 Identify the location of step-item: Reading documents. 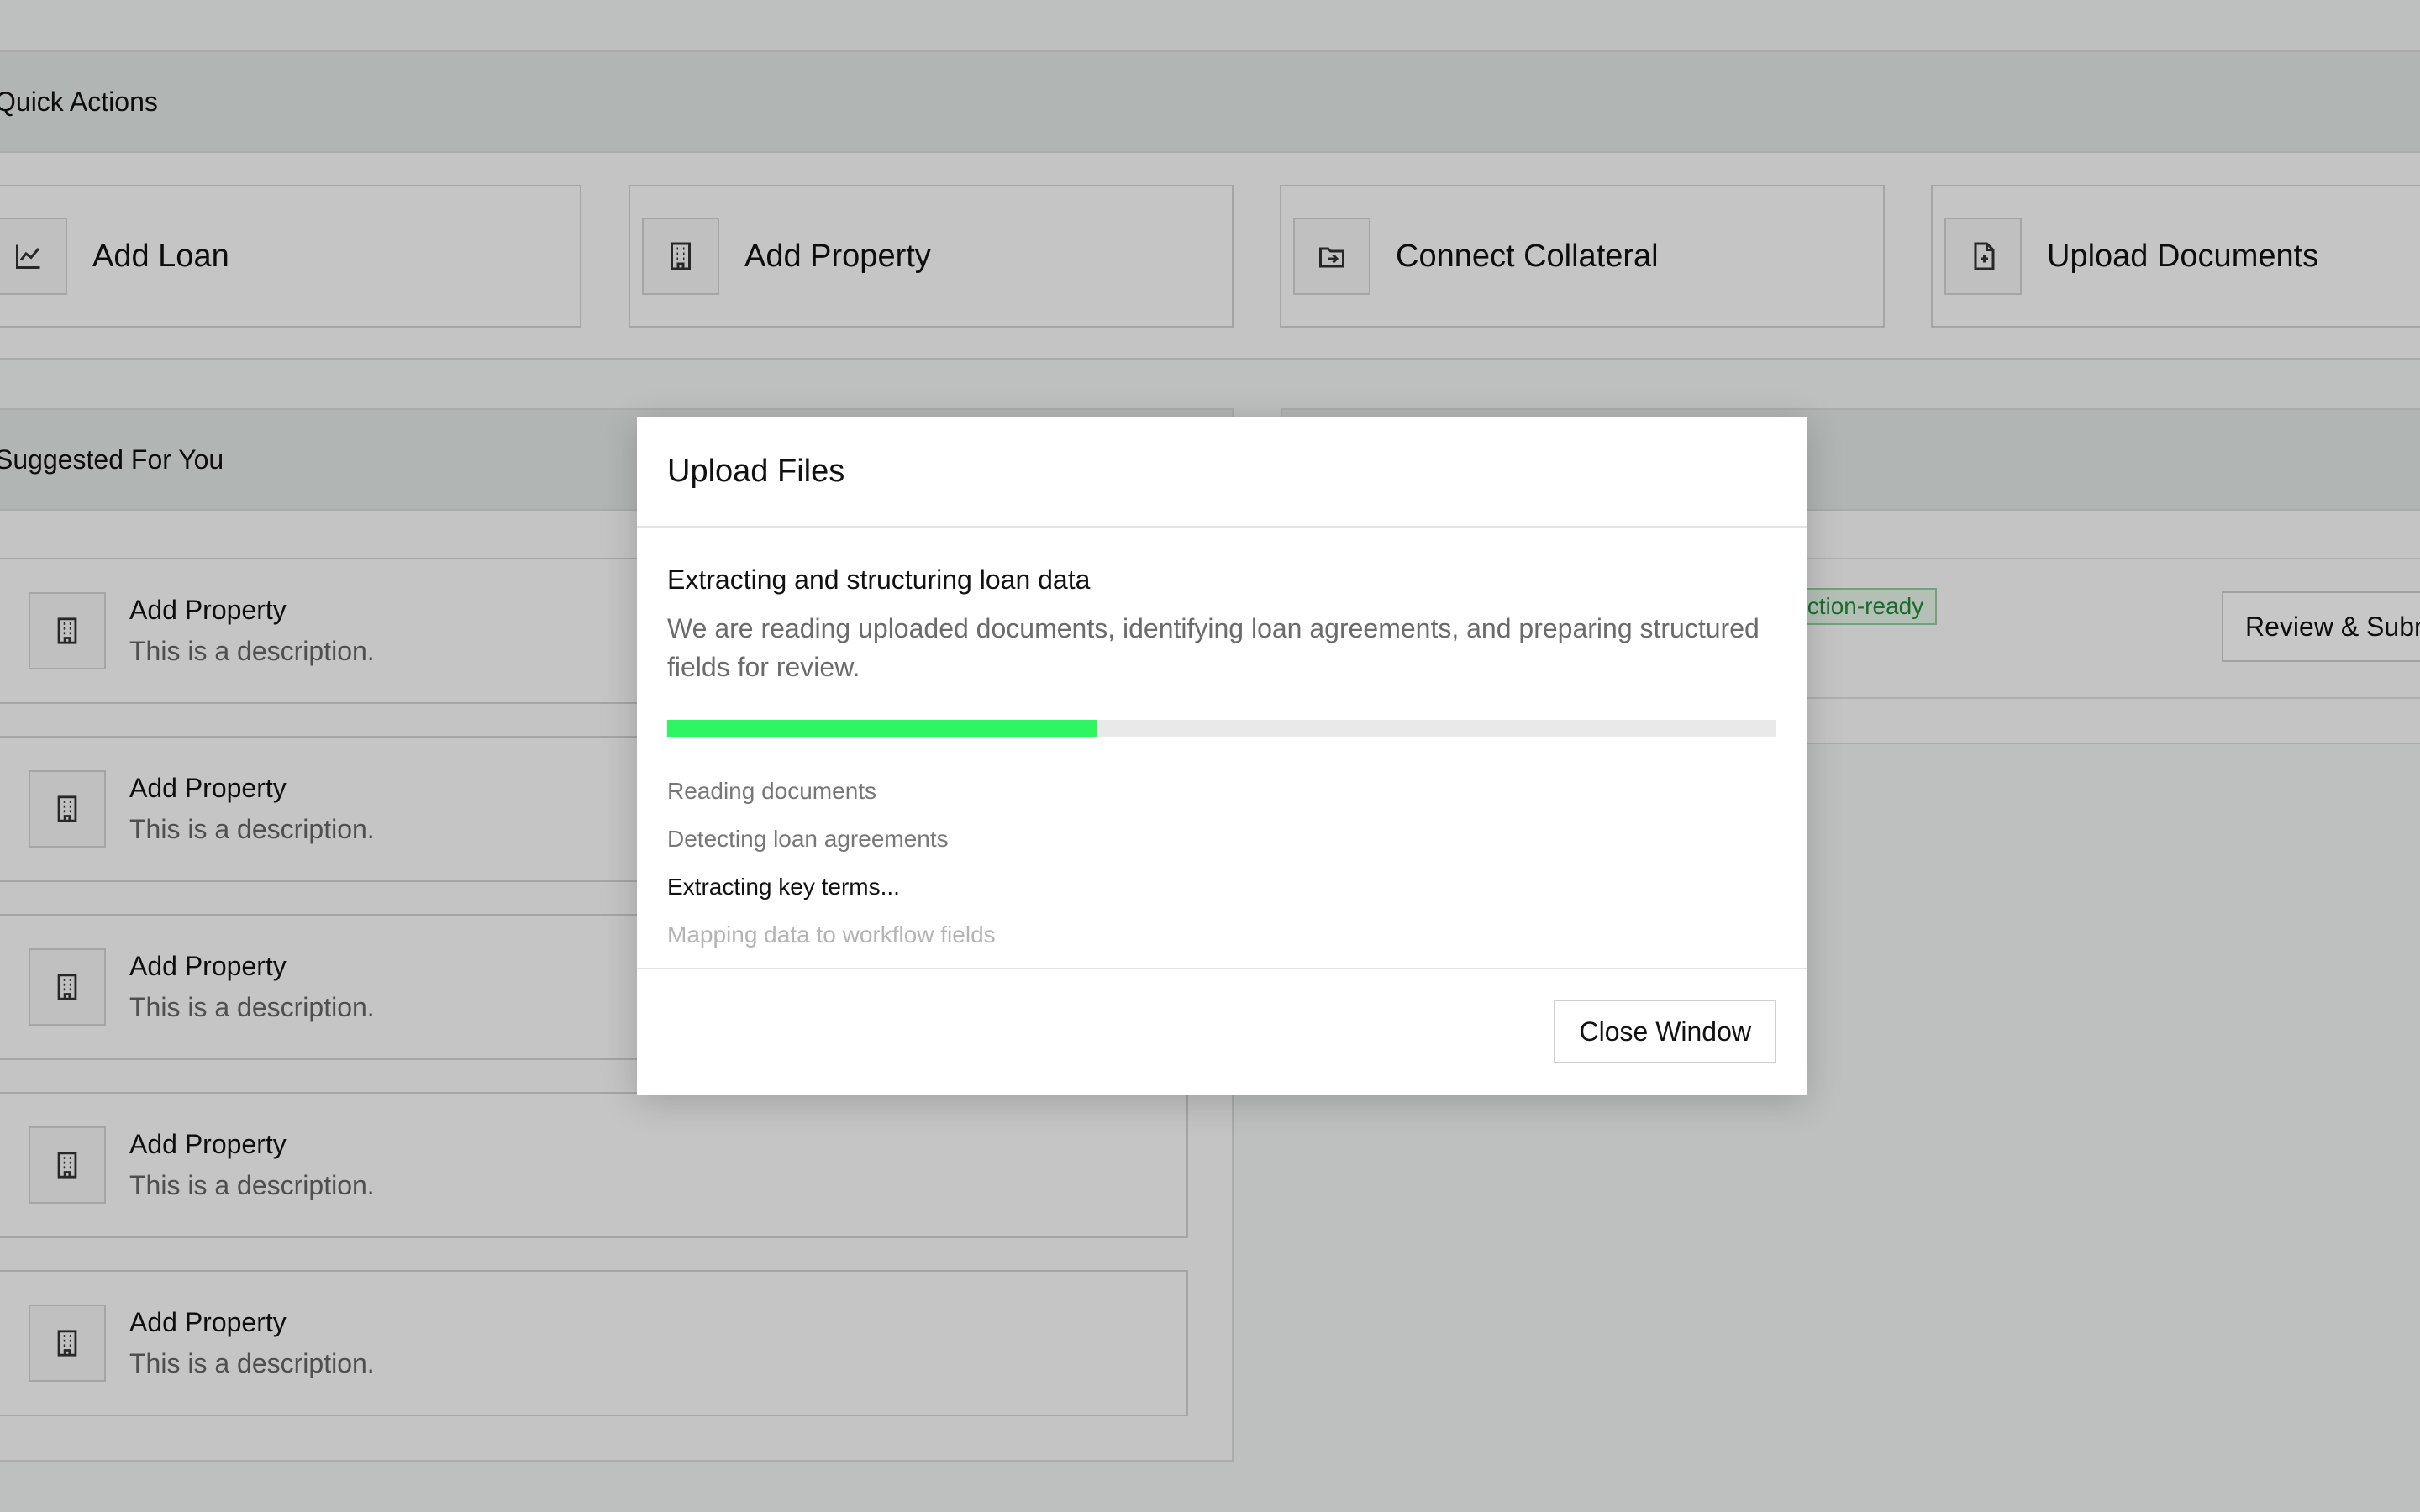
(772, 791).